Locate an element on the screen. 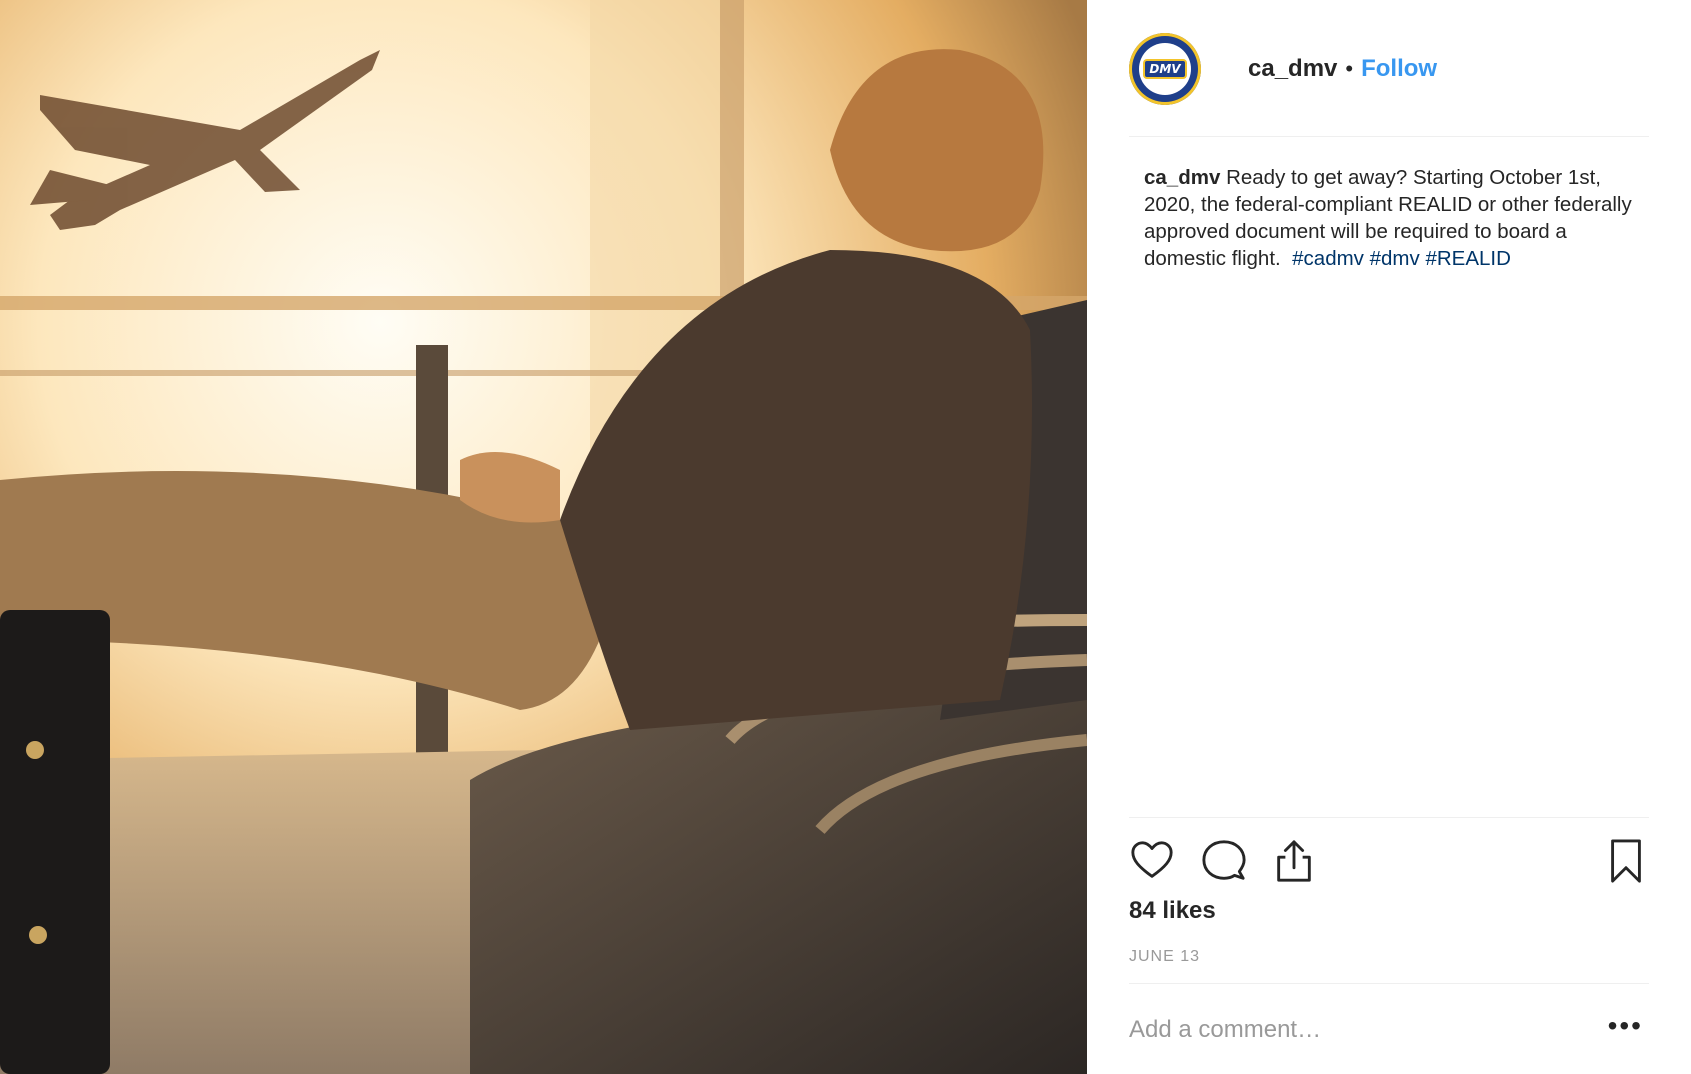 Image resolution: width=1691 pixels, height=1074 pixels. speech-bubble-icon is located at coordinates (1224, 860).